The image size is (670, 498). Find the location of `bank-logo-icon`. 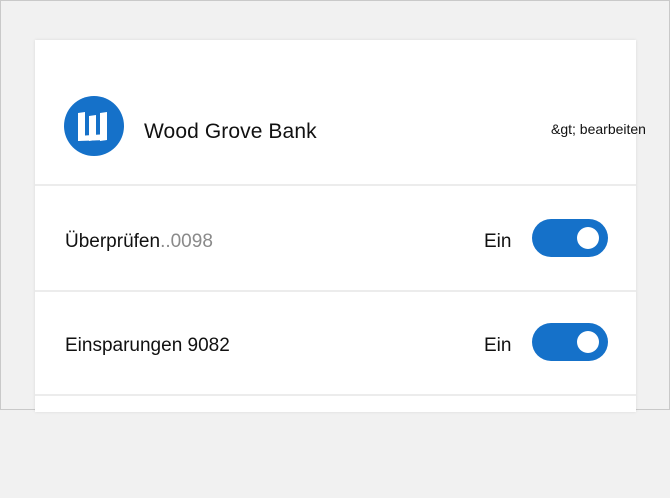

bank-logo-icon is located at coordinates (94, 126).